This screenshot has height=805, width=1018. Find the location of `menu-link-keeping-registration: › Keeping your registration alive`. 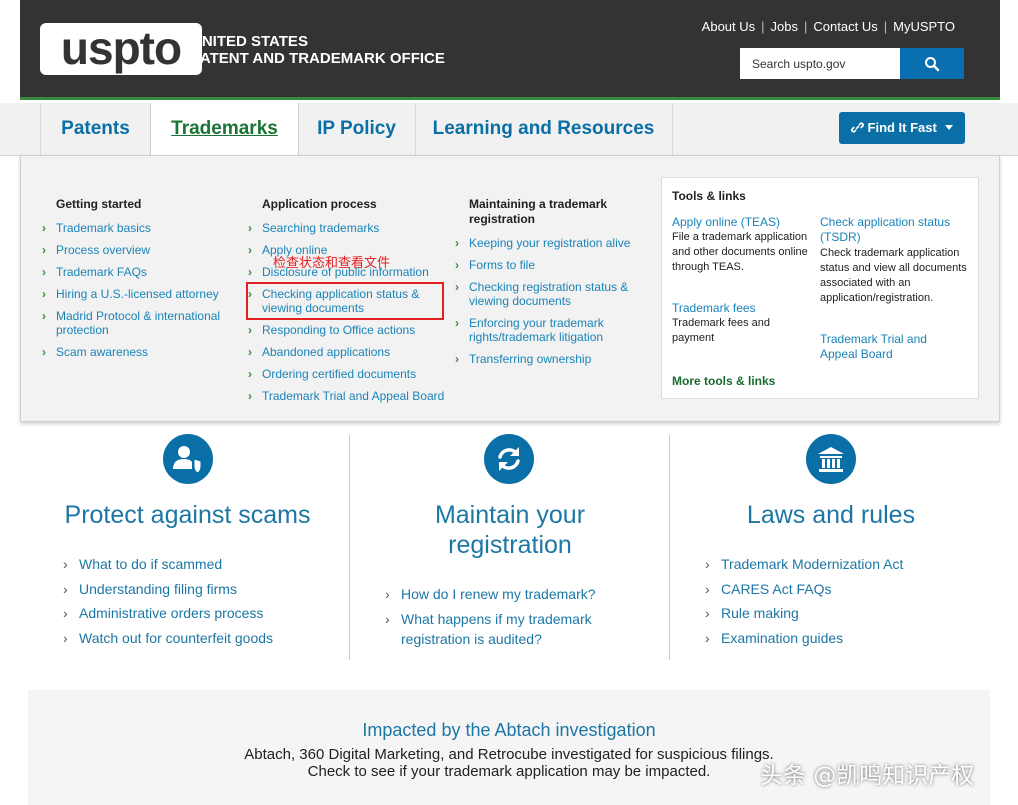

menu-link-keeping-registration: › Keeping your registration alive is located at coordinates (542, 243).